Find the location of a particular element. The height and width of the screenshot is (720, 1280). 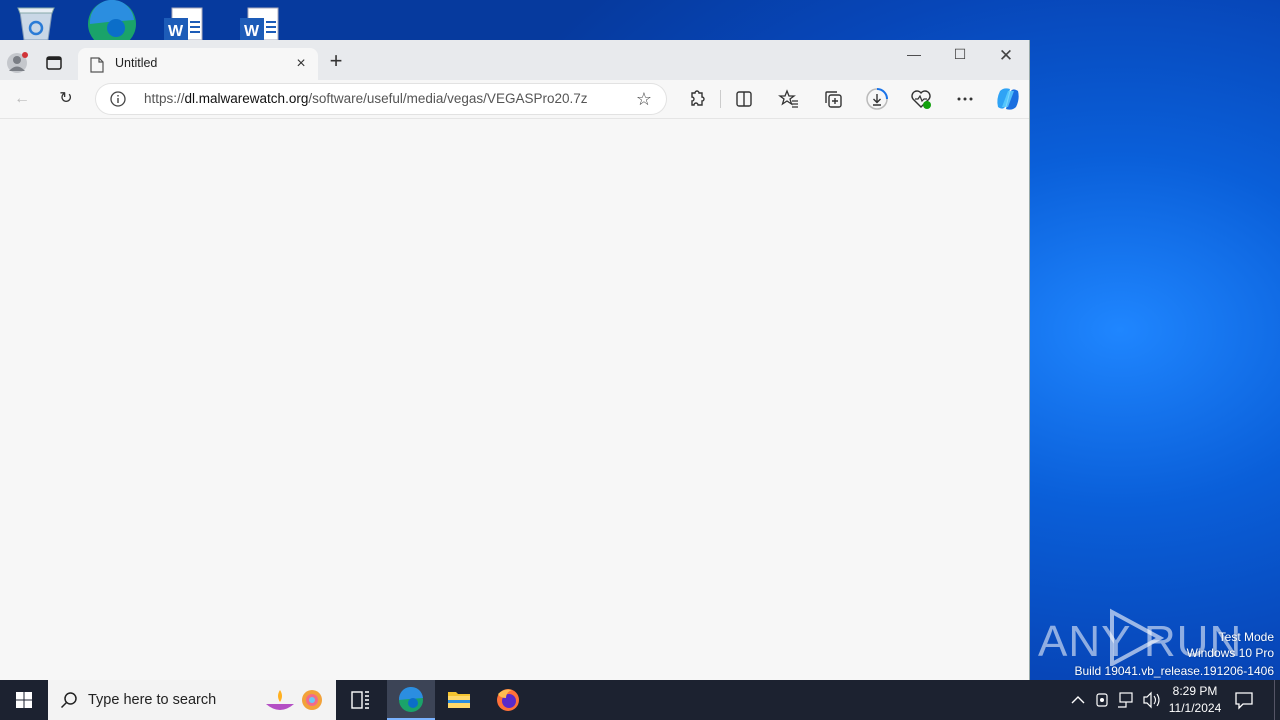

favorite-star-icon: ☆ is located at coordinates (644, 99).